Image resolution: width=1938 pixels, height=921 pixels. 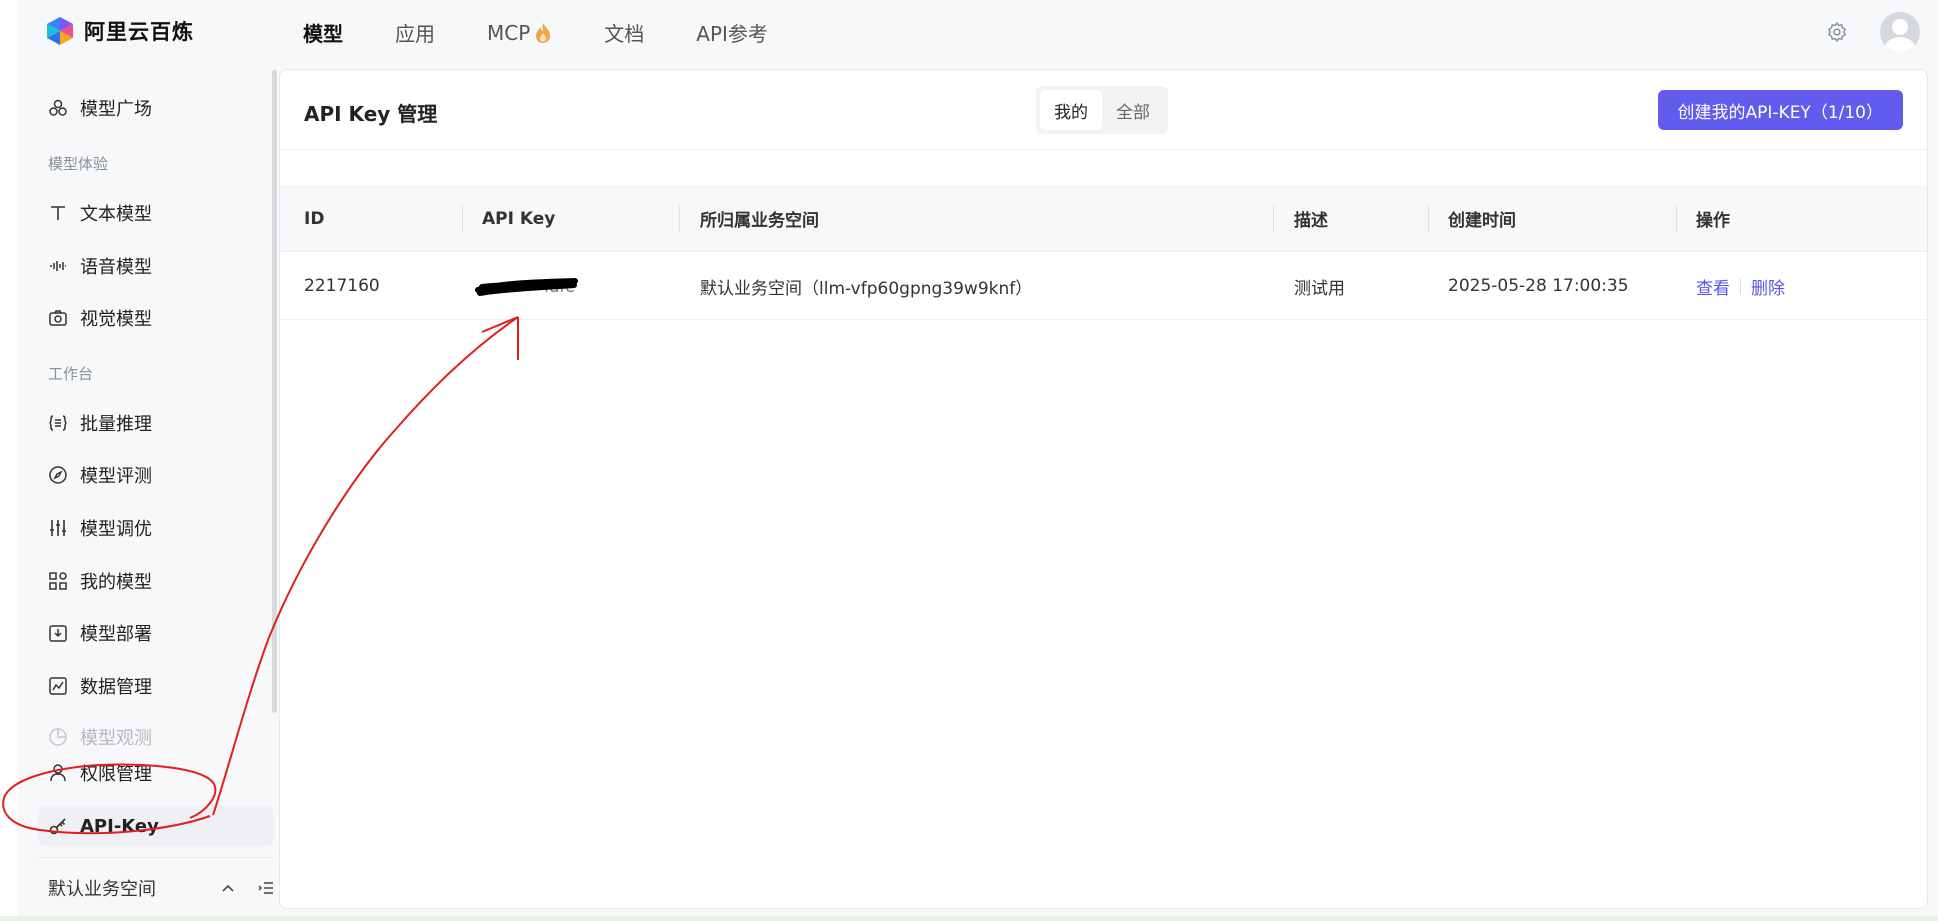 What do you see at coordinates (156, 737) in the screenshot?
I see `sidebar-item-observe: 模型观测` at bounding box center [156, 737].